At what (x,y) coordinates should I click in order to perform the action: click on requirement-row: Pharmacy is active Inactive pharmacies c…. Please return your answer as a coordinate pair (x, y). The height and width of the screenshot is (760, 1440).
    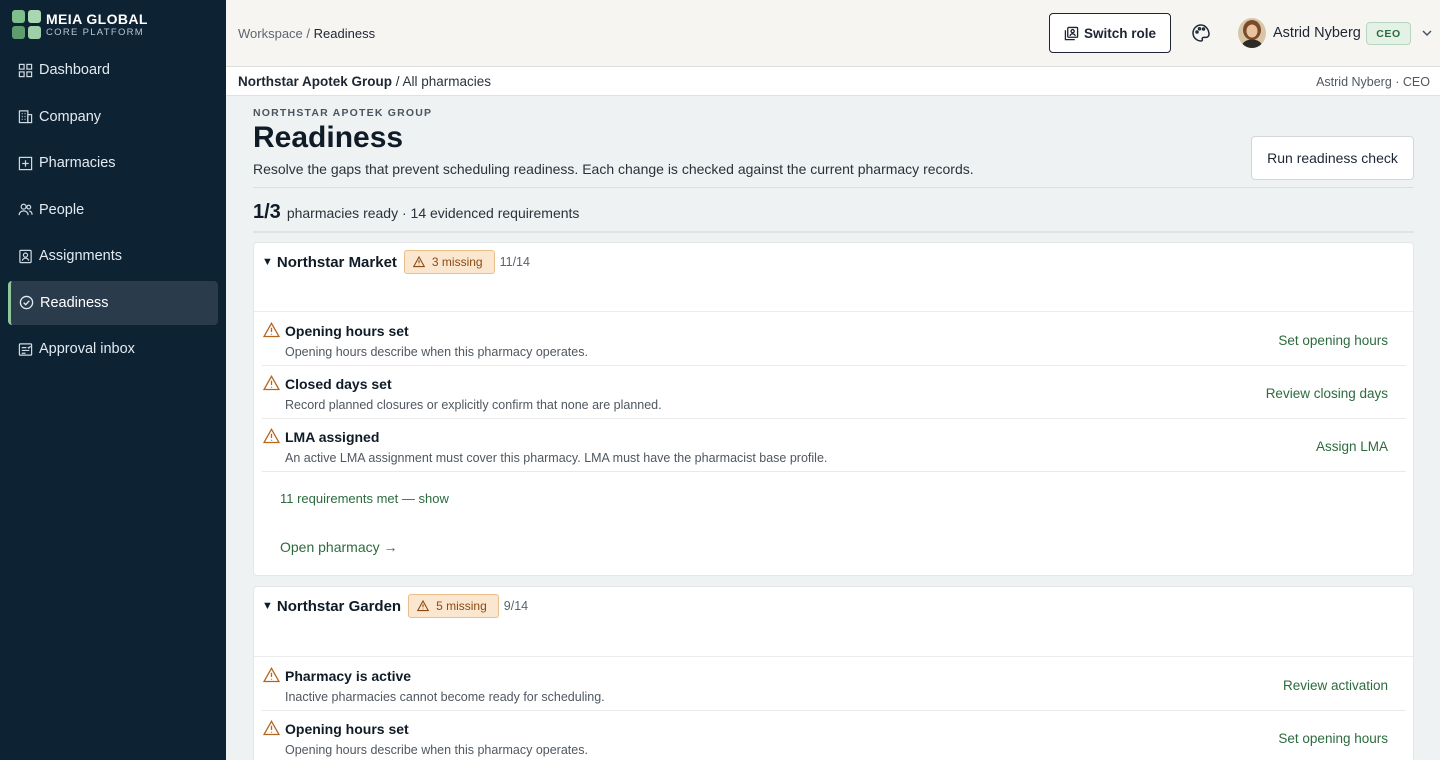
    Looking at the image, I should click on (834, 684).